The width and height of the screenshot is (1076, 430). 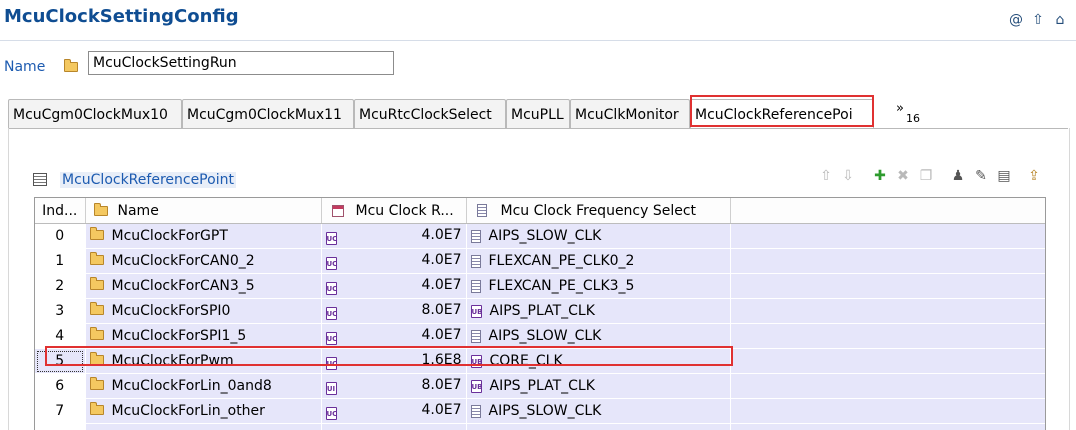 I want to click on name-label: Name, so click(x=25, y=67).